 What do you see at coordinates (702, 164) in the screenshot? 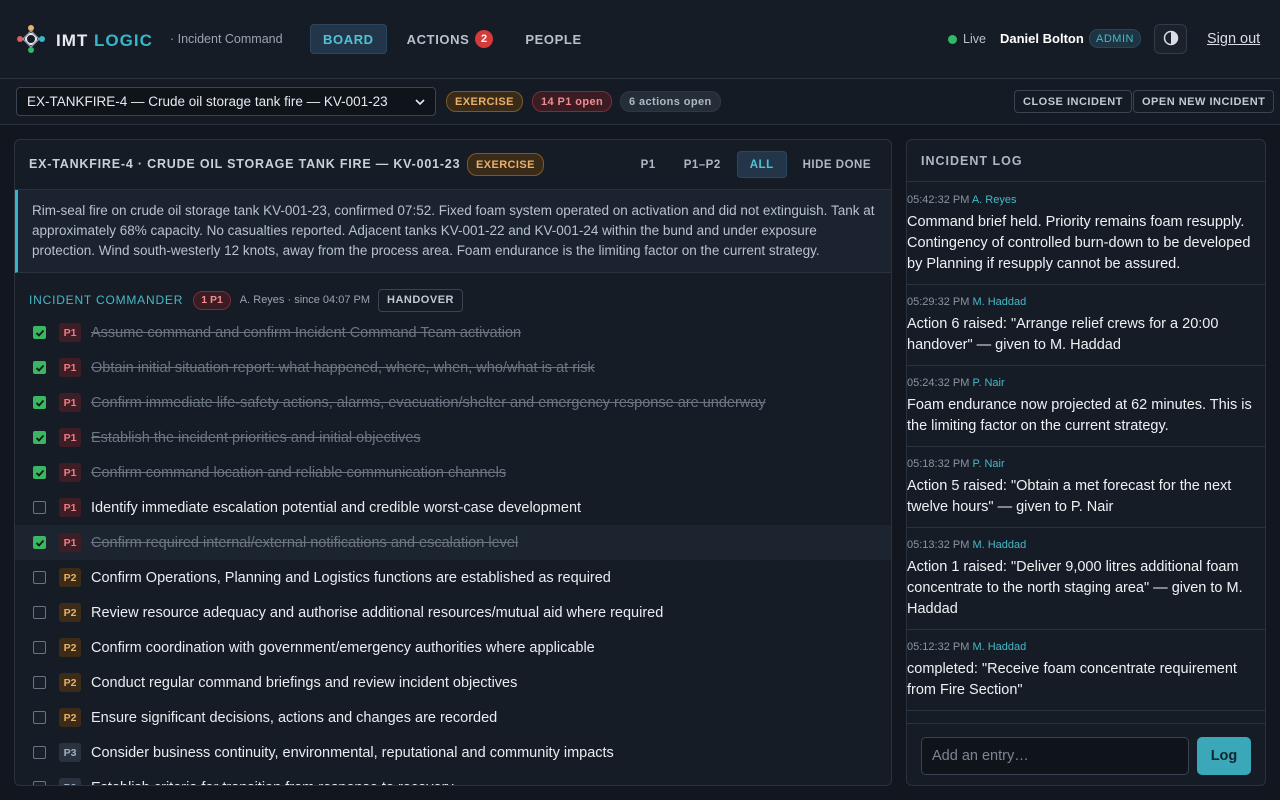
I see `filter-p1-p2: P1–P2` at bounding box center [702, 164].